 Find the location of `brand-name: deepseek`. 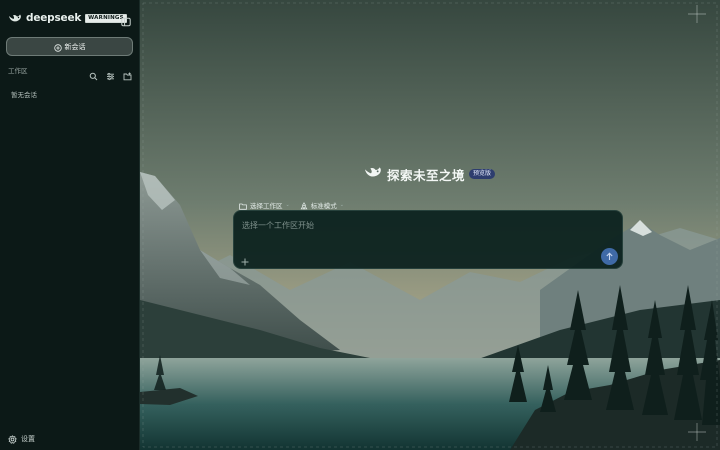

brand-name: deepseek is located at coordinates (54, 18).